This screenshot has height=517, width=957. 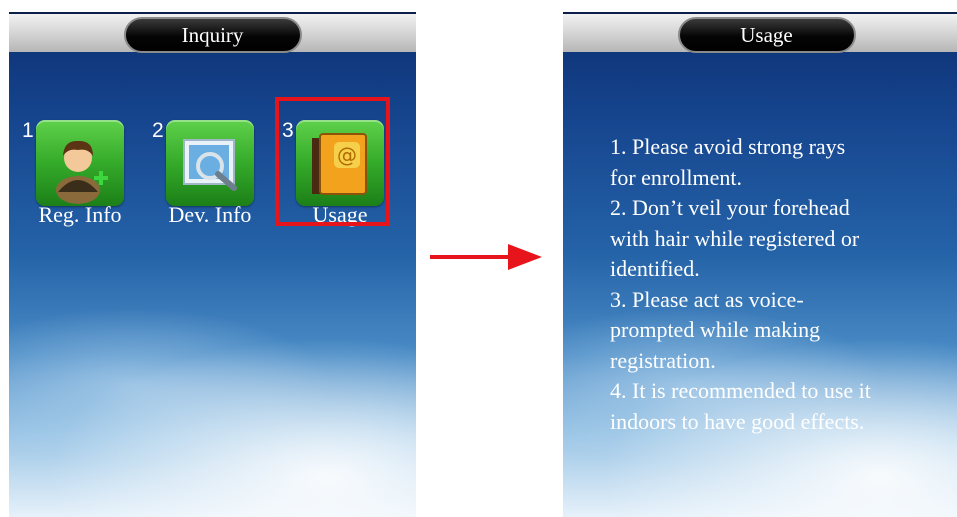 I want to click on title-bar: Inquiry, so click(x=212, y=32).